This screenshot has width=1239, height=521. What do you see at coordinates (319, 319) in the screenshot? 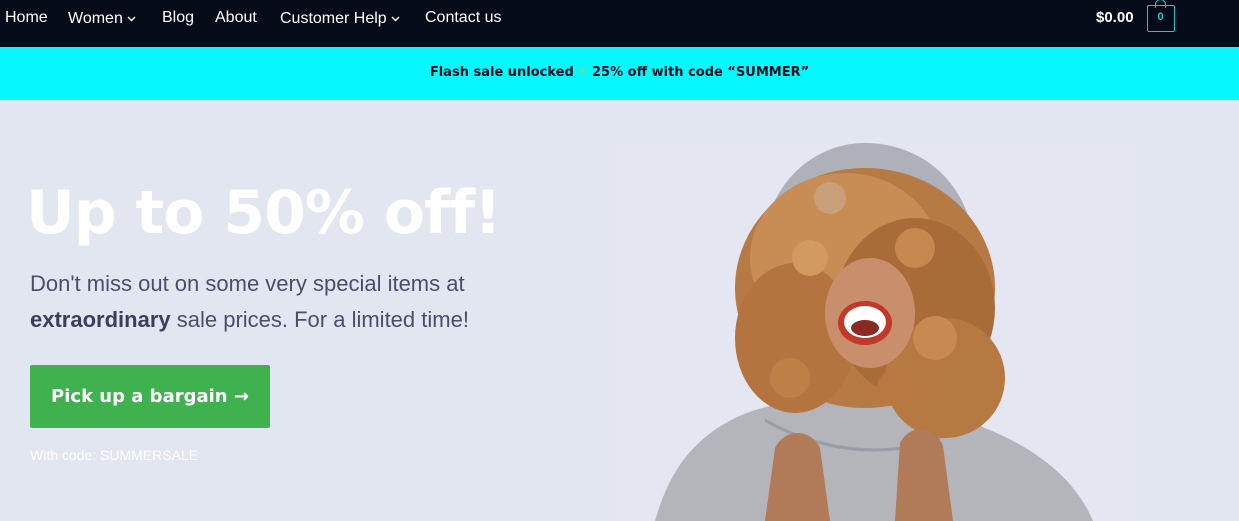
I see `hero-subtext-part2: sale prices. For a limited time!` at bounding box center [319, 319].